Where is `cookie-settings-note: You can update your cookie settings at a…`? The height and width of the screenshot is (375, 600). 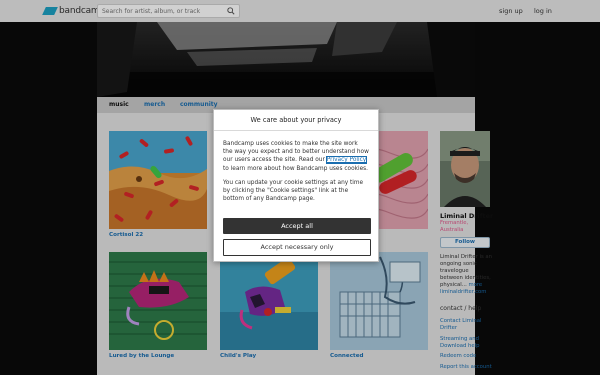 cookie-settings-note: You can update your cookie settings at a… is located at coordinates (293, 191).